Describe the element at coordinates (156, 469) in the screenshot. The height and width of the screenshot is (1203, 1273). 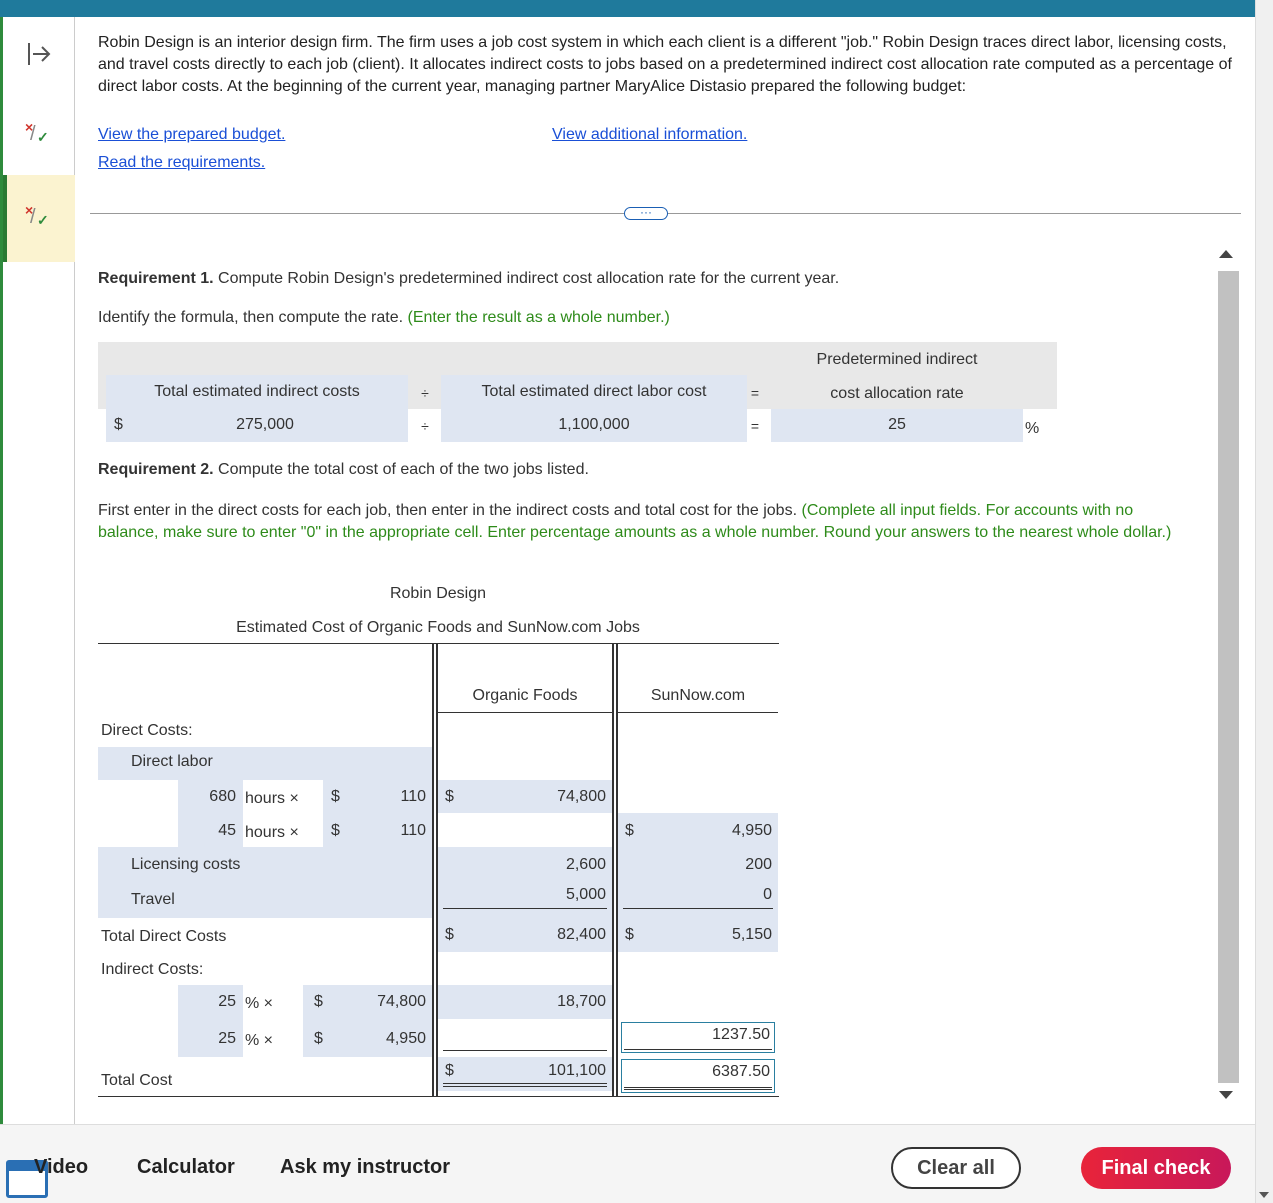
I see `req2-title-bold: Requirement 2.` at that location.